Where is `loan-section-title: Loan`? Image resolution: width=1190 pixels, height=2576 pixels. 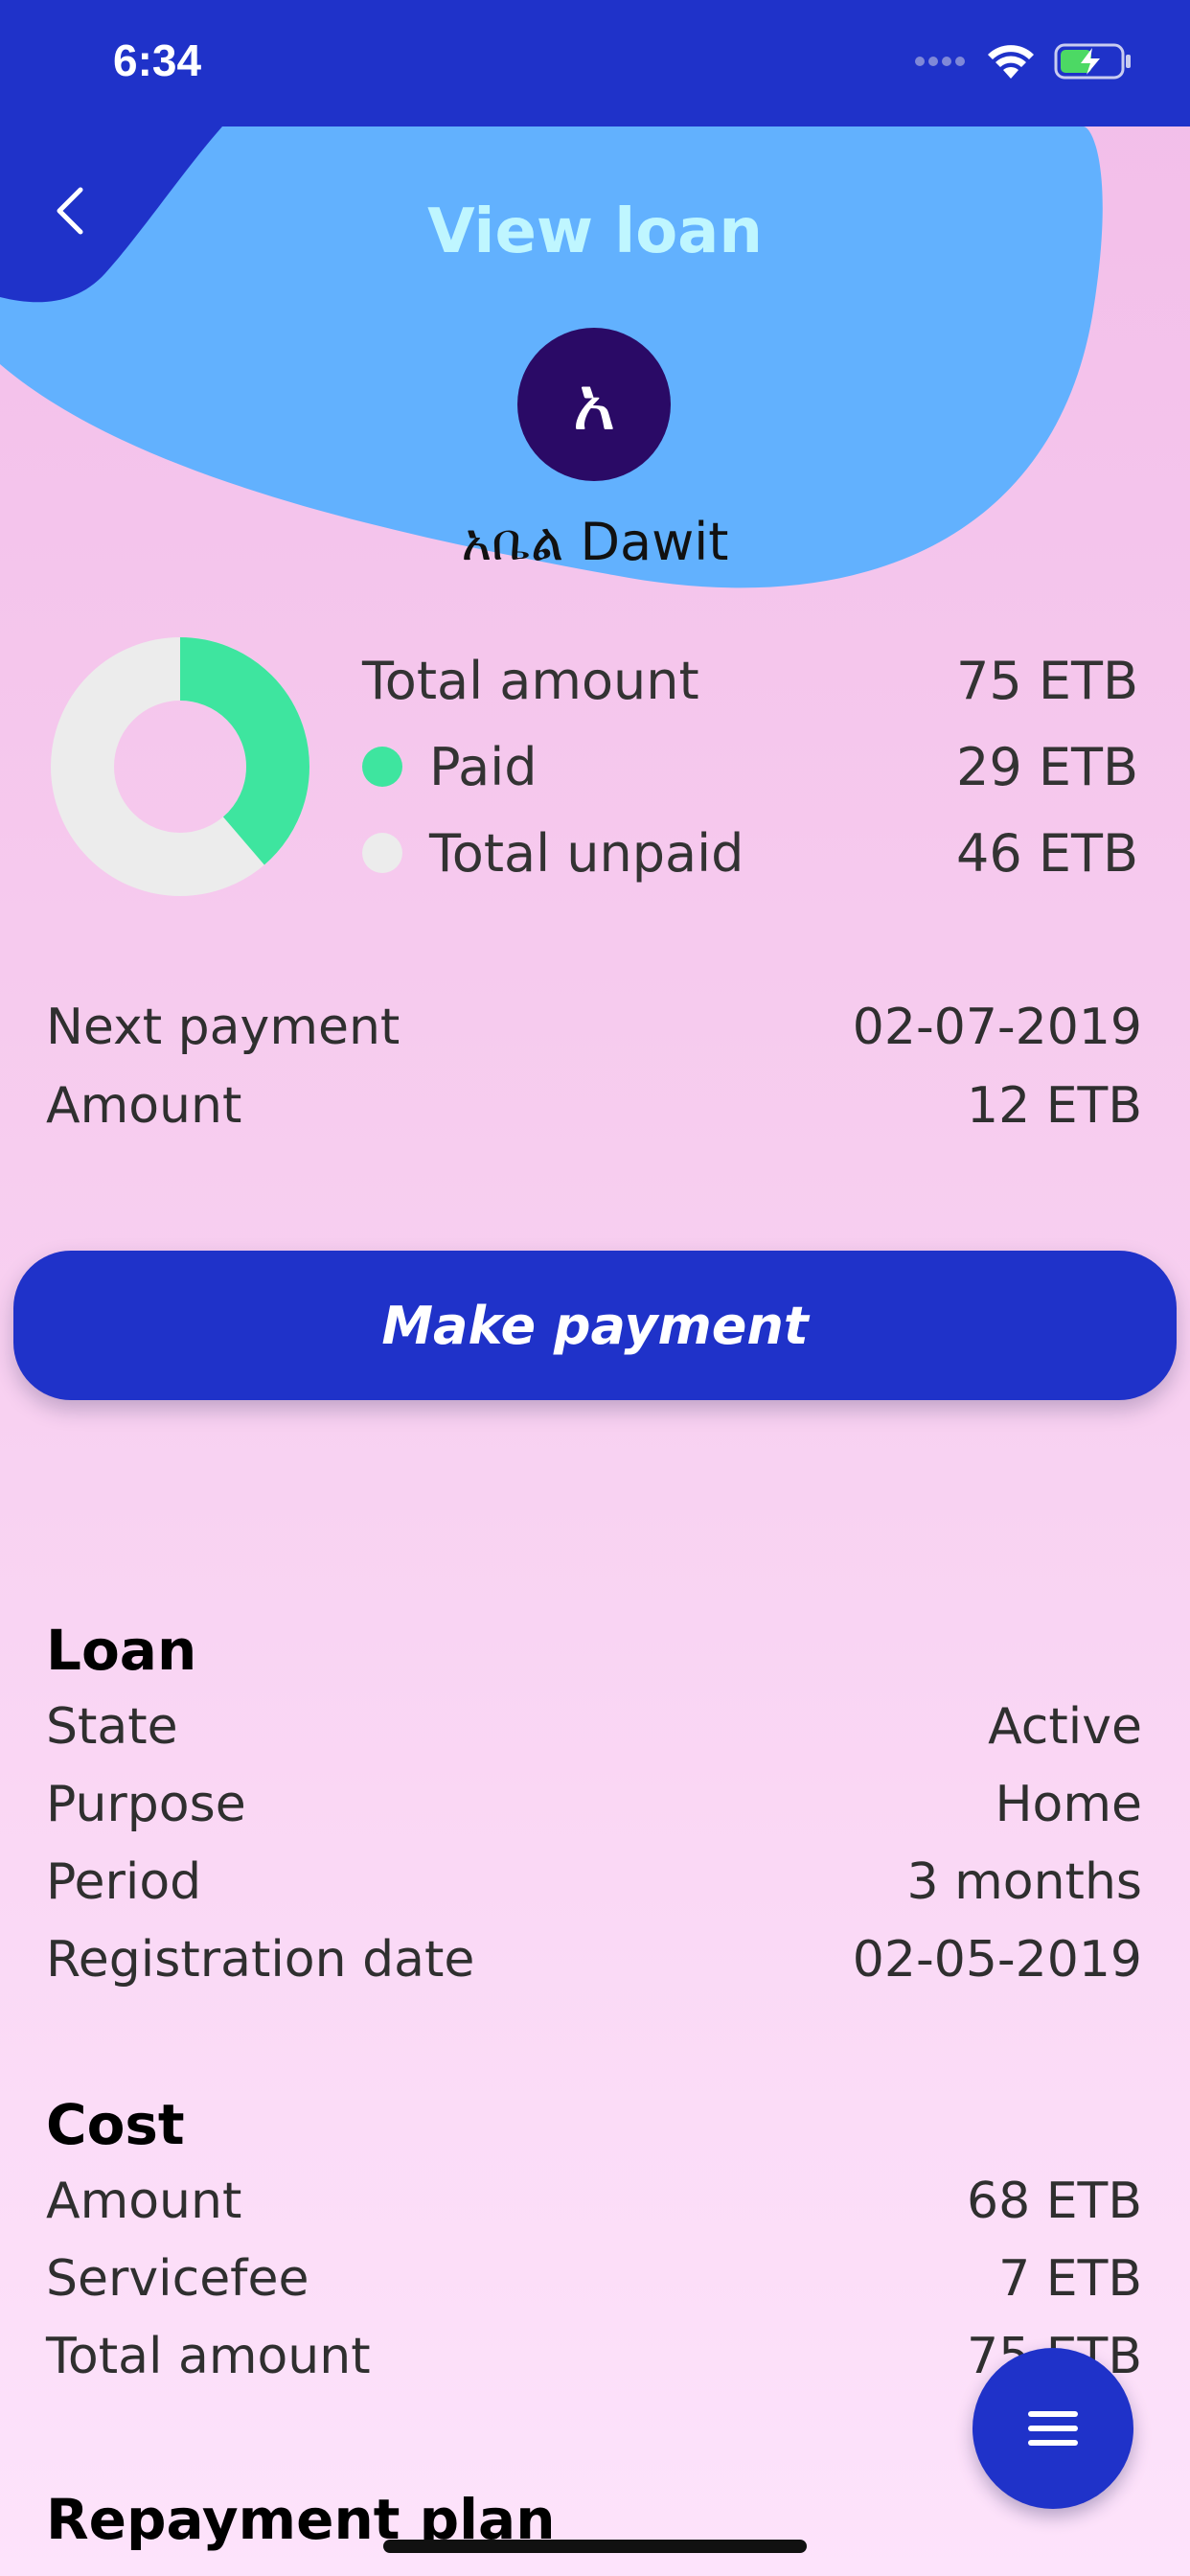
loan-section-title: Loan is located at coordinates (122, 1650).